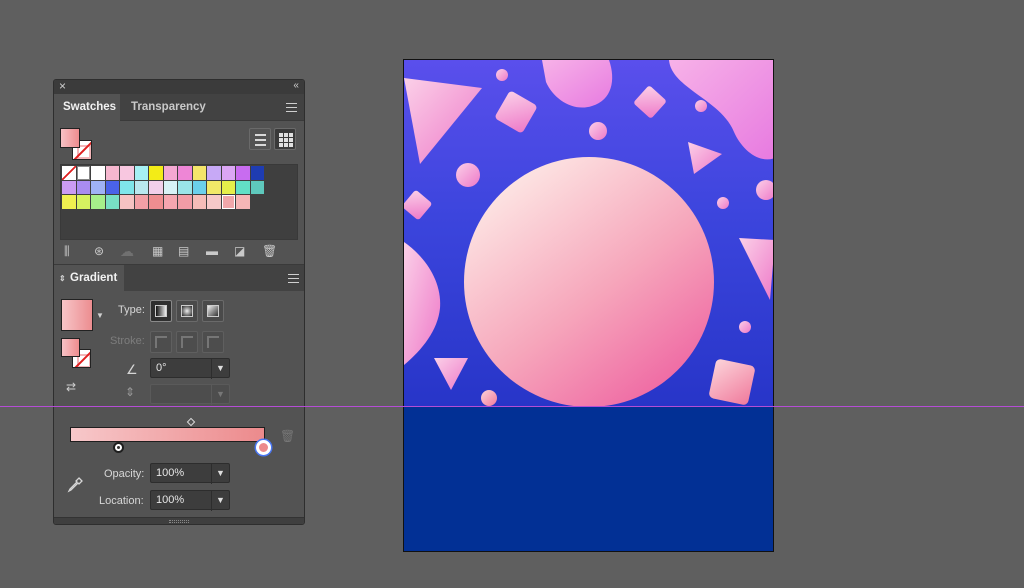 The image size is (1024, 588). I want to click on gradient-midpoint-handle, so click(191, 422).